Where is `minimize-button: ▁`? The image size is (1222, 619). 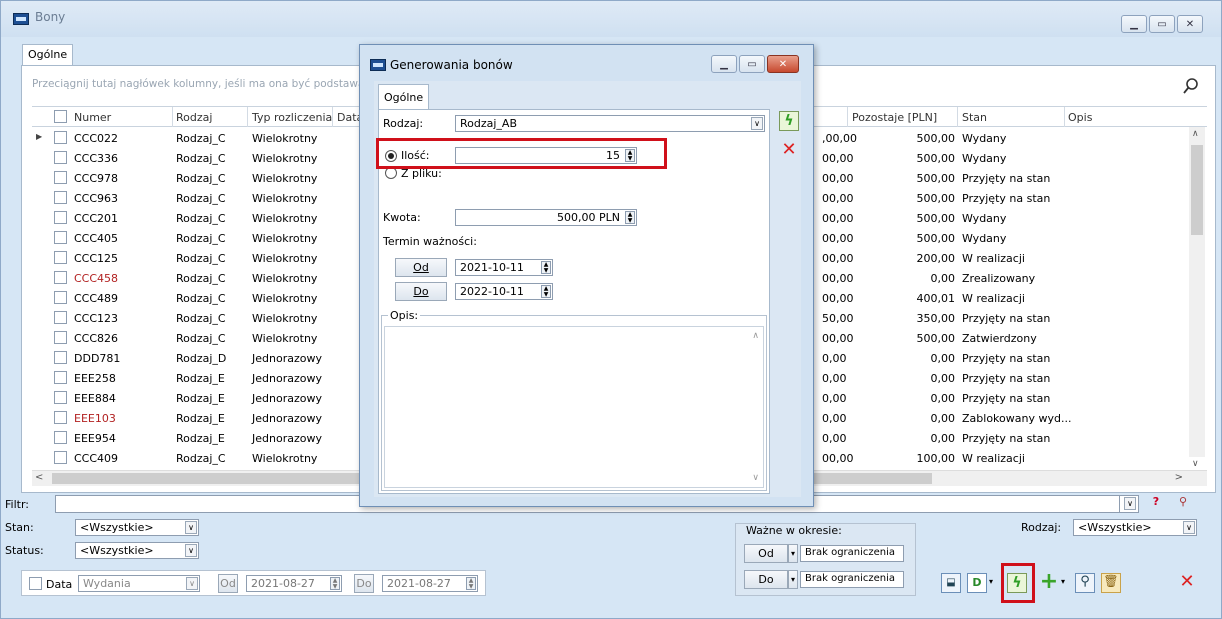 minimize-button: ▁ is located at coordinates (1134, 24).